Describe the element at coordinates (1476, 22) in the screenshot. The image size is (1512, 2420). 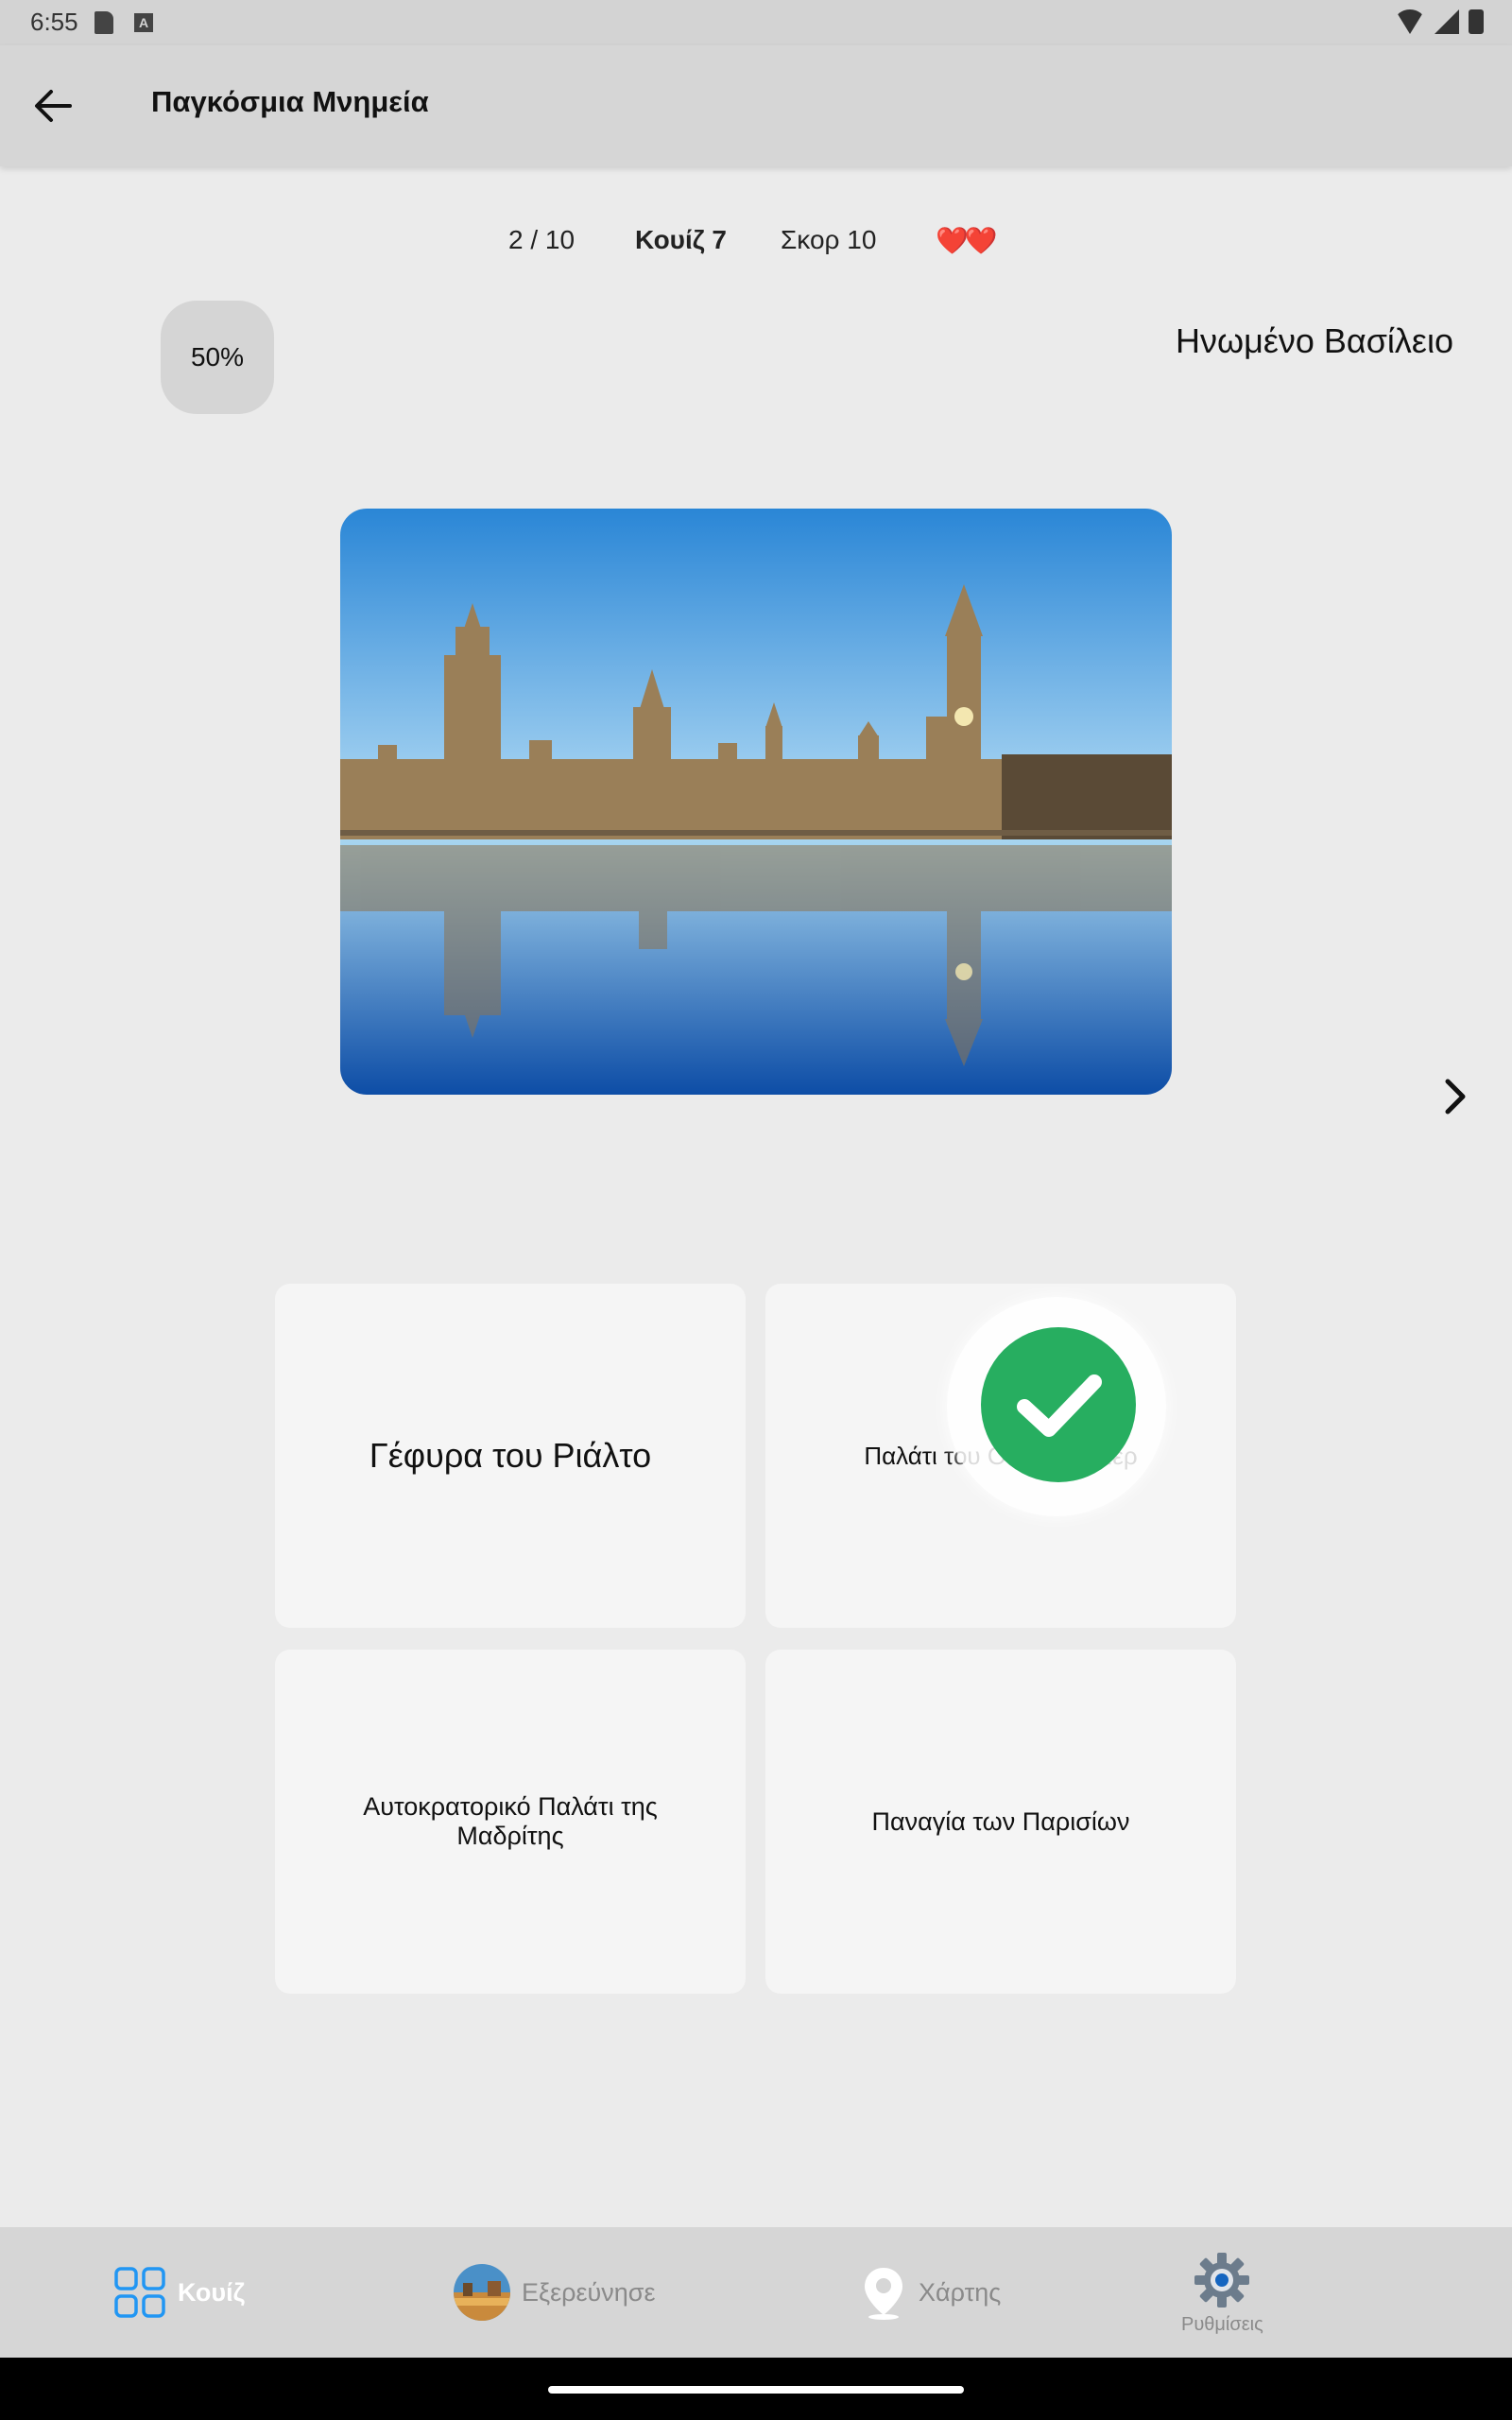
I see `battery-icon` at that location.